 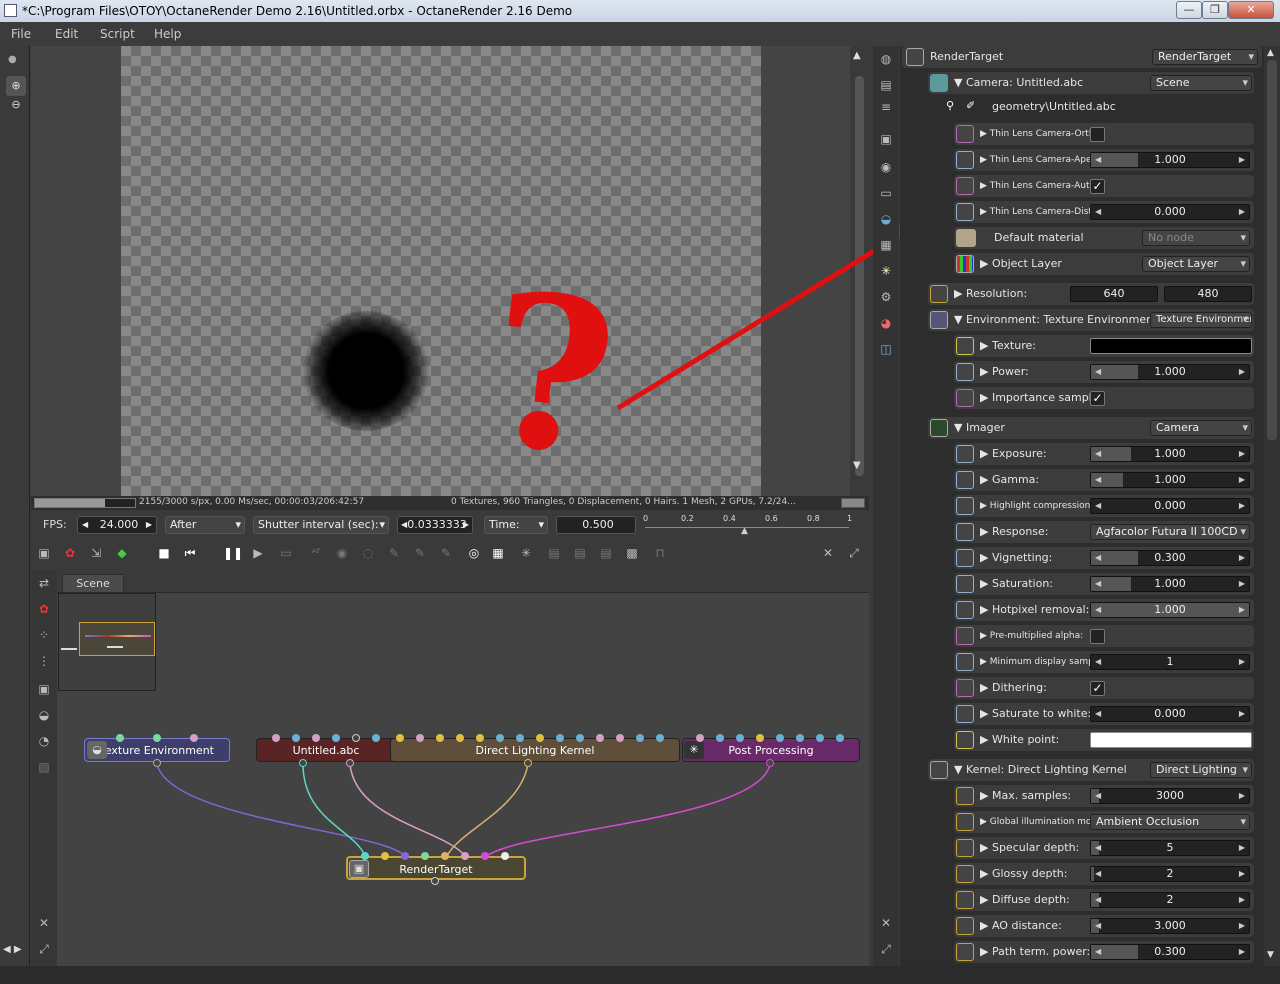 What do you see at coordinates (886, 59) in the screenshot?
I see `render-settings-icon: ◍` at bounding box center [886, 59].